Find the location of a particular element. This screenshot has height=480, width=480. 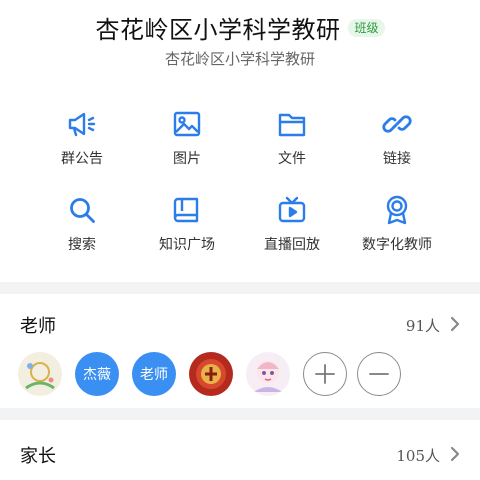

medal-icon is located at coordinates (397, 210).